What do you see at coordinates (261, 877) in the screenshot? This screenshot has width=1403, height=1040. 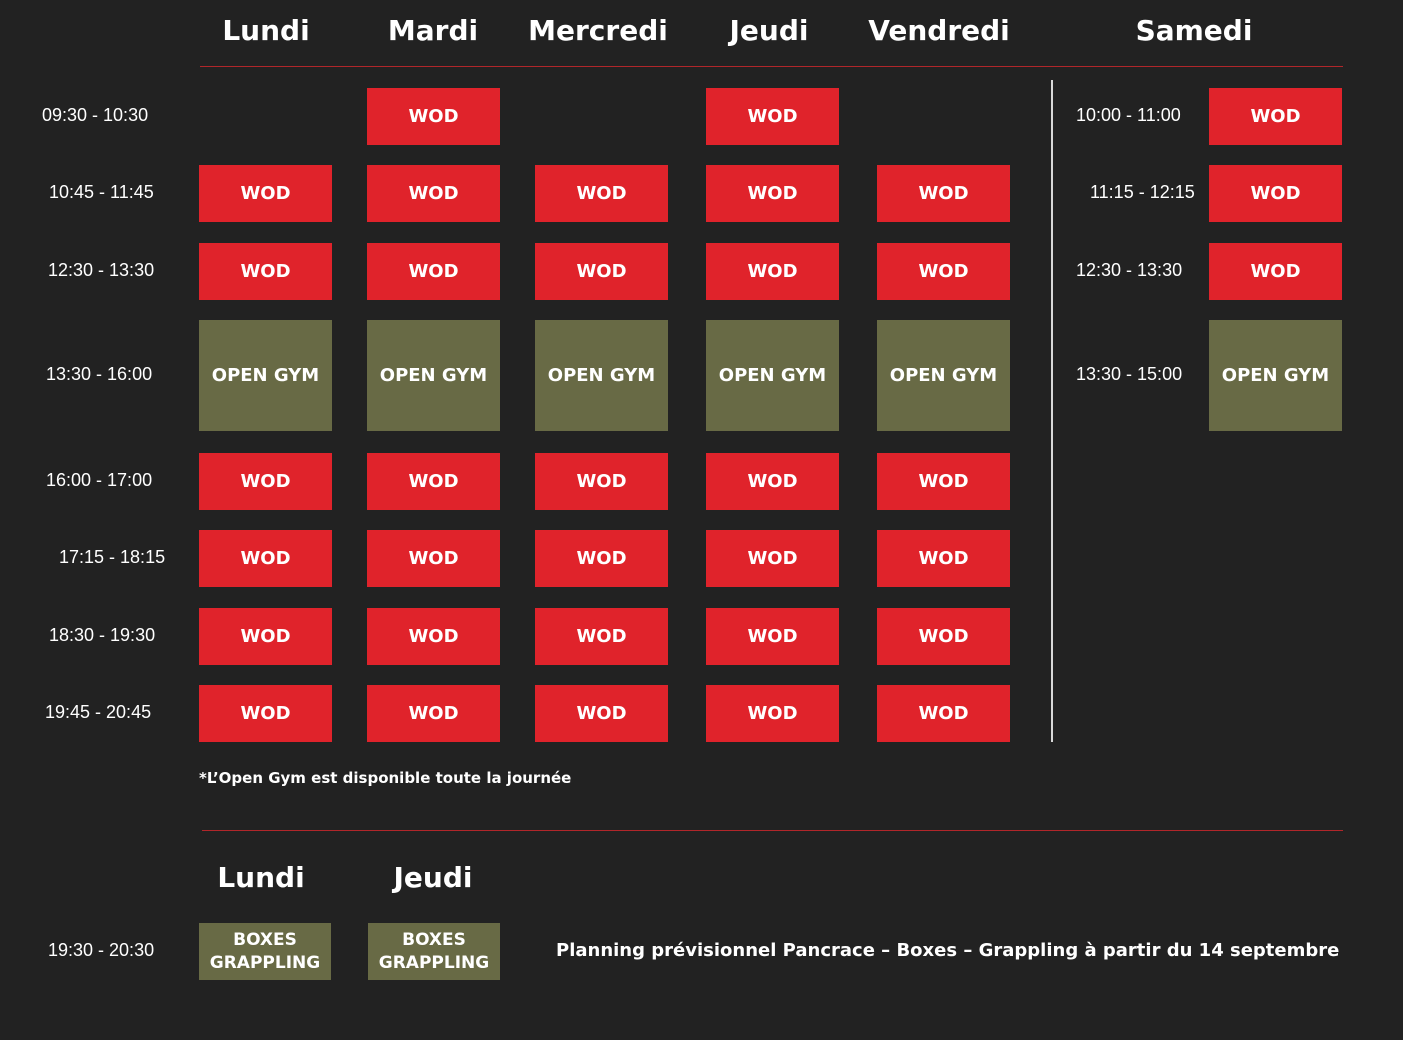 I see `combat-header-lundi: Lundi` at bounding box center [261, 877].